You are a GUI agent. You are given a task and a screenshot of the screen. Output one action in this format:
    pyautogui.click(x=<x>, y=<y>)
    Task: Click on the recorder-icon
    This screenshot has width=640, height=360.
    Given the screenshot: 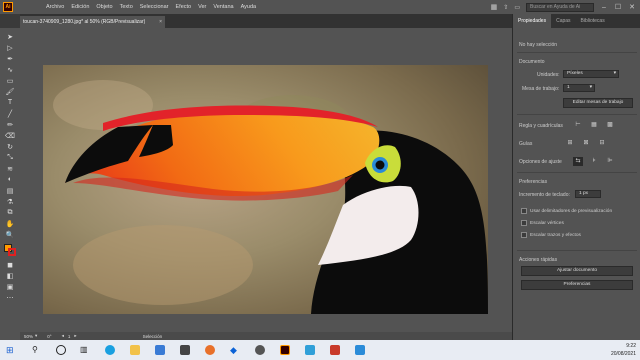 What is the action you would take?
    pyautogui.click(x=335, y=350)
    